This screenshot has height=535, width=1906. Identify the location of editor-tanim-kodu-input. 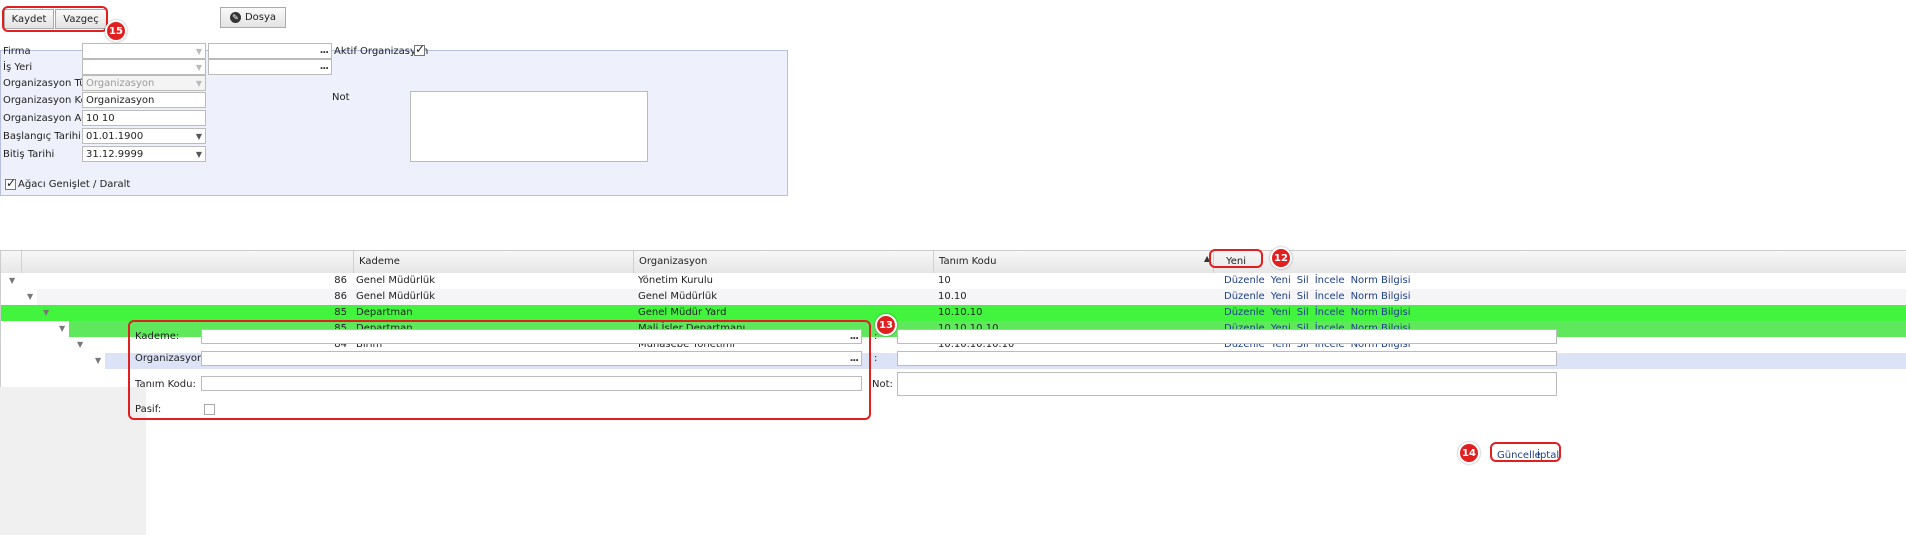
(531, 383).